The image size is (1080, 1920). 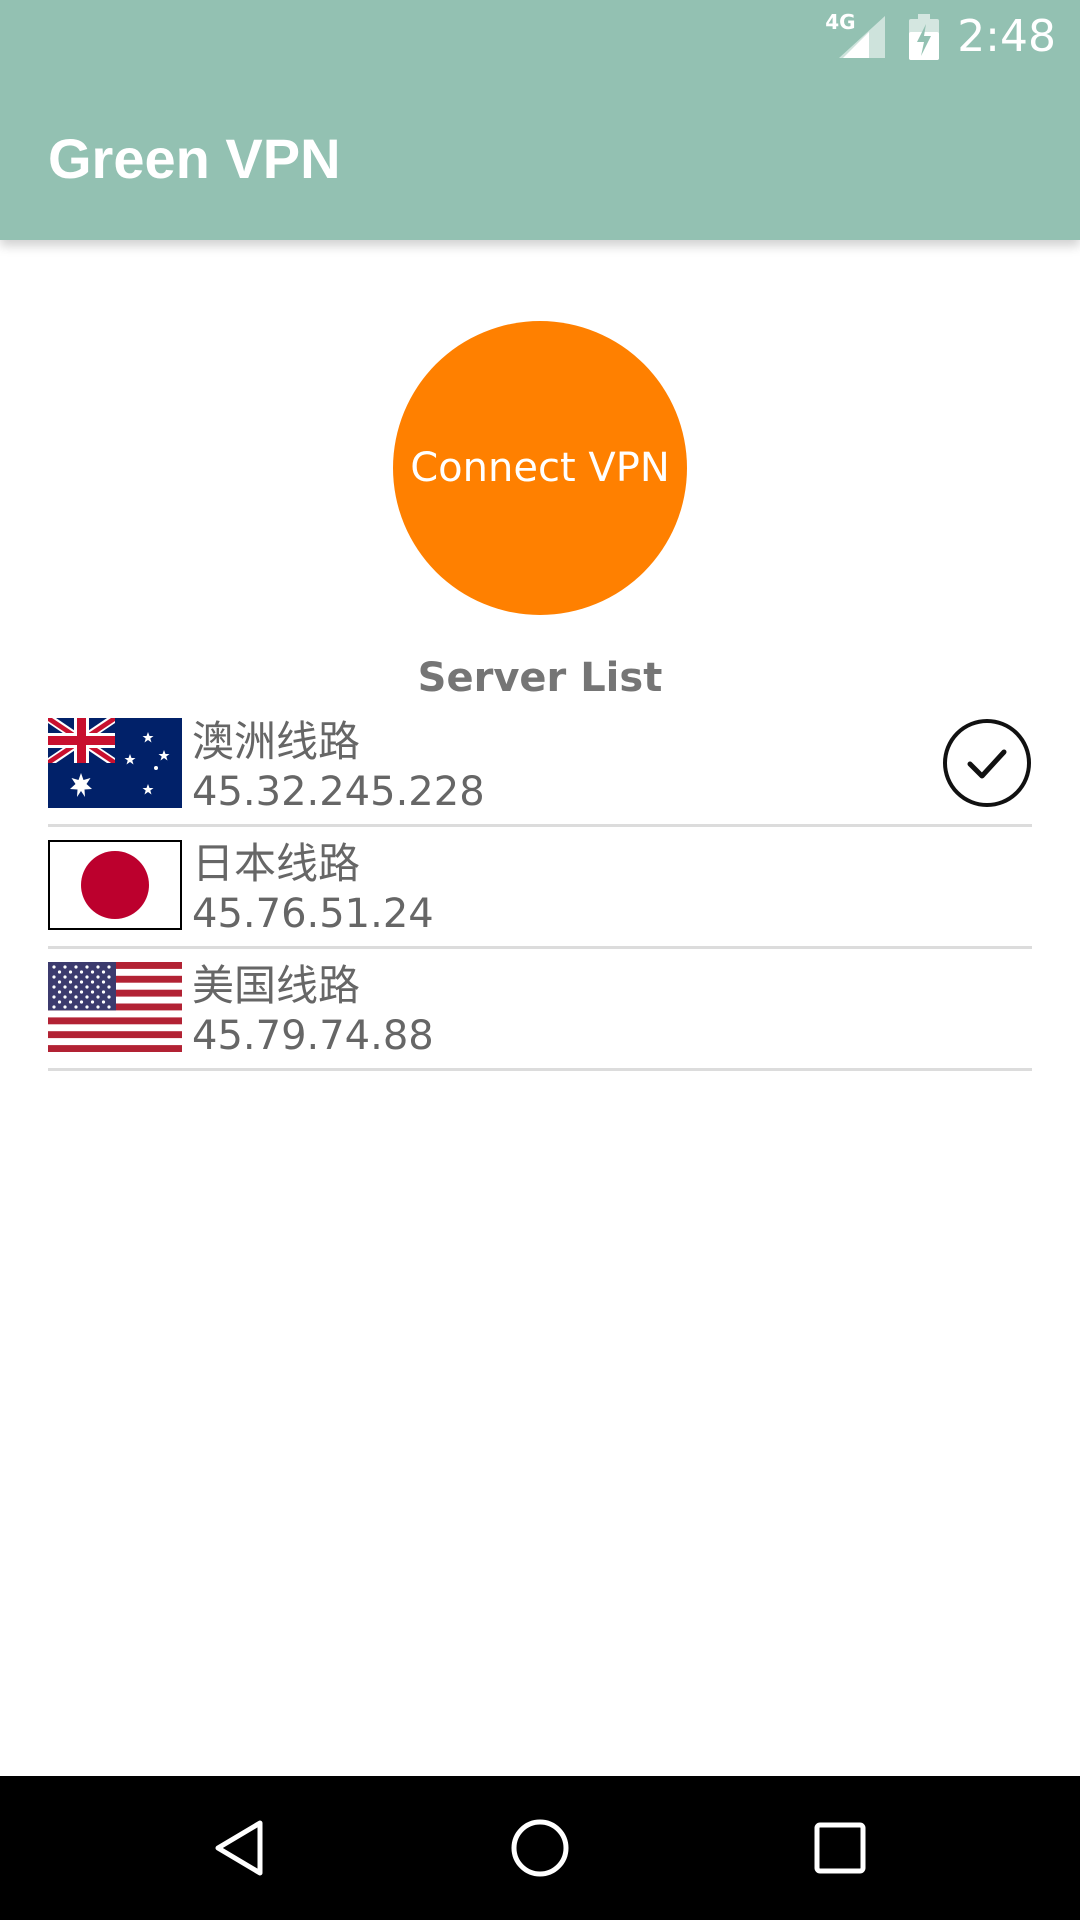 I want to click on status-icons: 4G 2:48, so click(x=940, y=36).